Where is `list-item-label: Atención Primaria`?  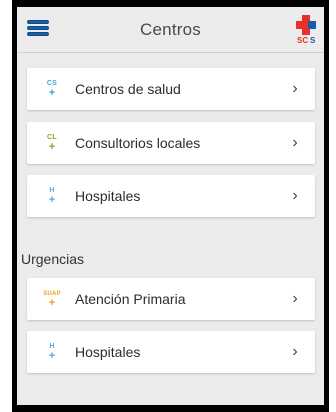
list-item-label: Atención Primaria is located at coordinates (130, 299).